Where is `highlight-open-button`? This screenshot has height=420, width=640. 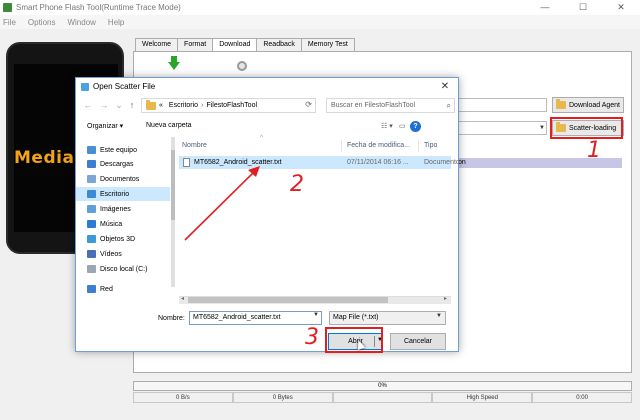
highlight-open-button is located at coordinates (354, 340).